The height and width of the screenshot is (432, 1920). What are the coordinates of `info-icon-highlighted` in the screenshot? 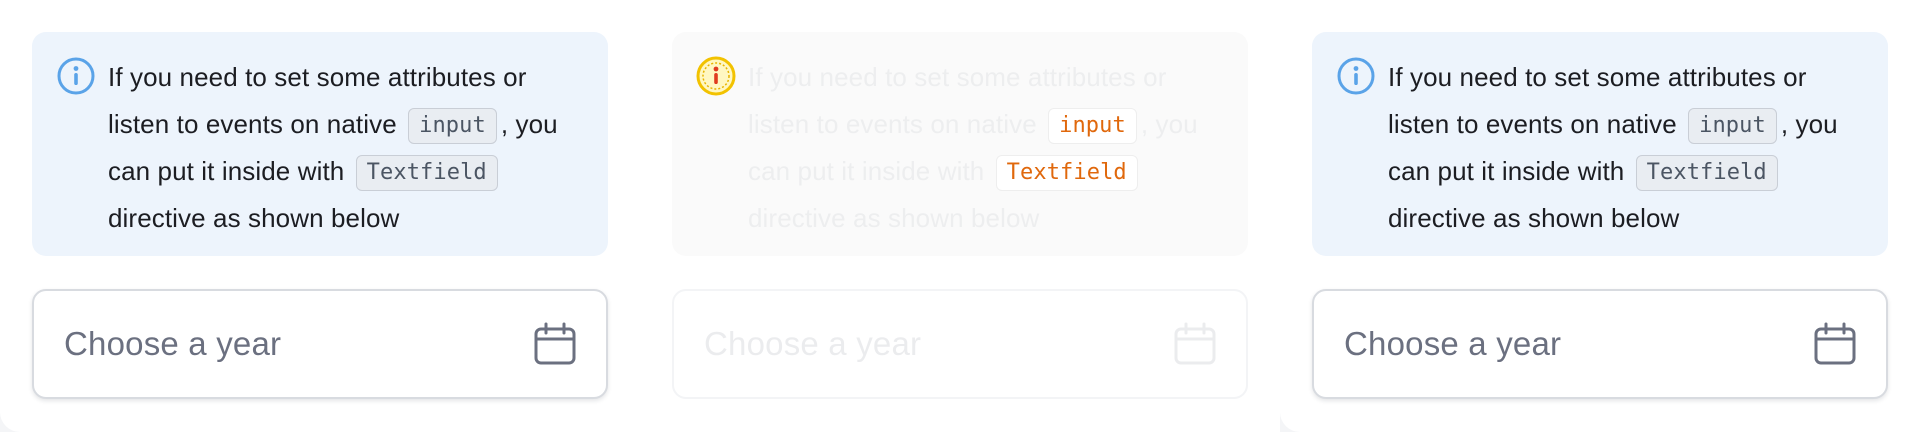 It's located at (716, 76).